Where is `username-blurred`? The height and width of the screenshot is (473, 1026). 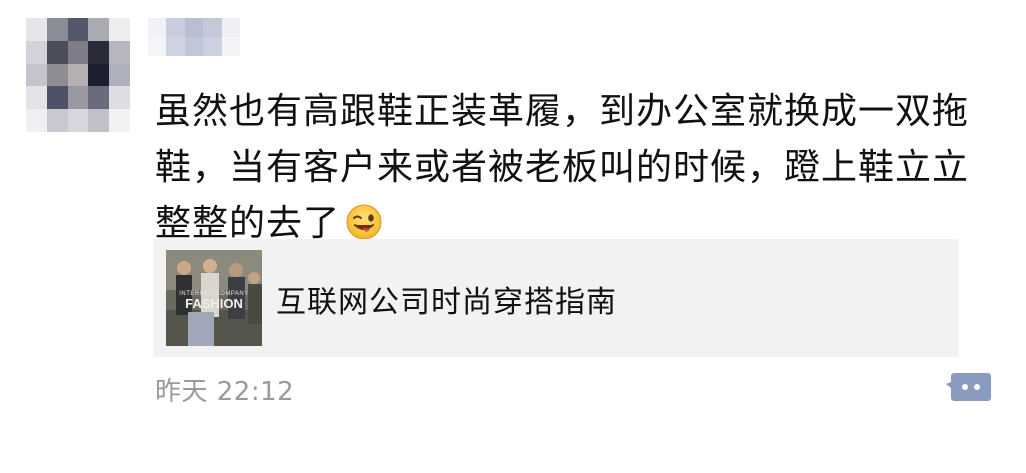 username-blurred is located at coordinates (194, 37).